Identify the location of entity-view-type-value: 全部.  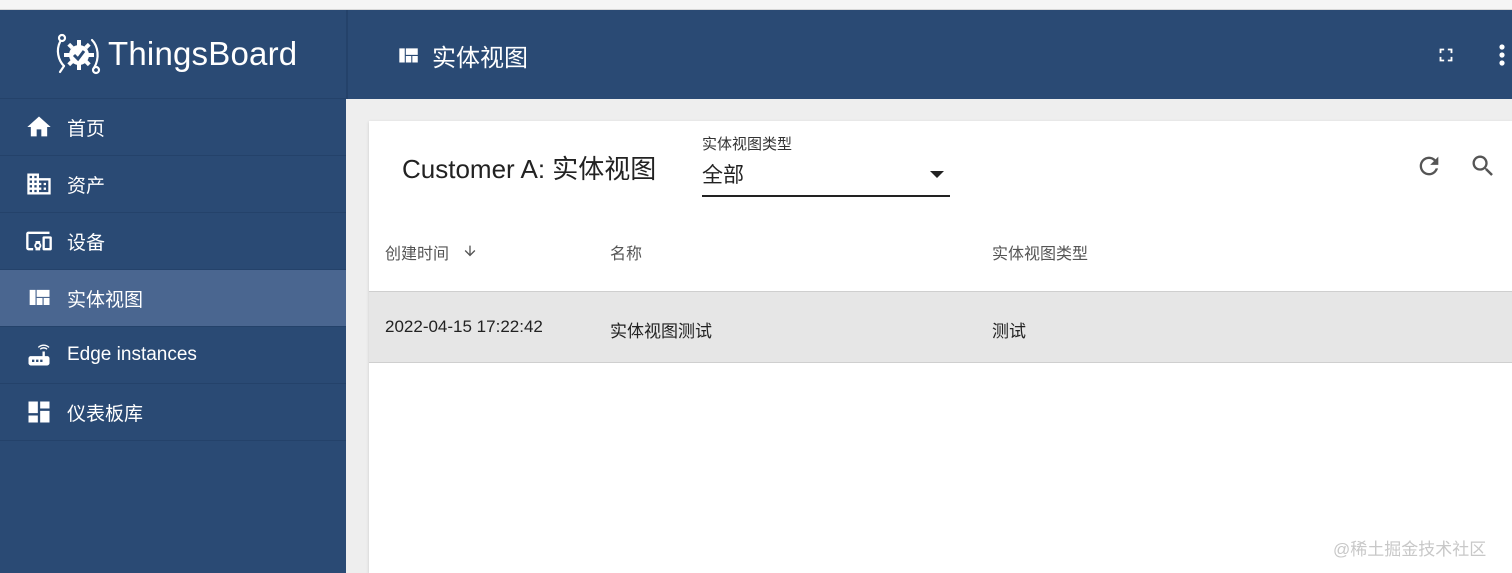
(723, 175).